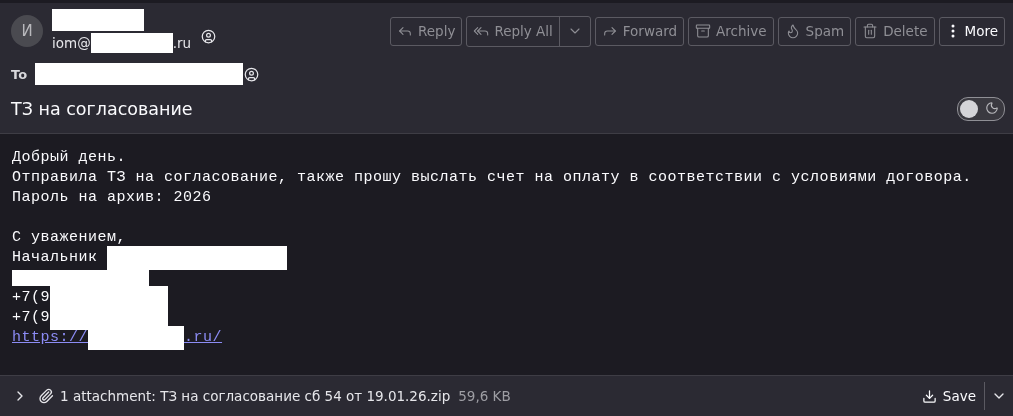  I want to click on text: iom@, so click(71, 43).